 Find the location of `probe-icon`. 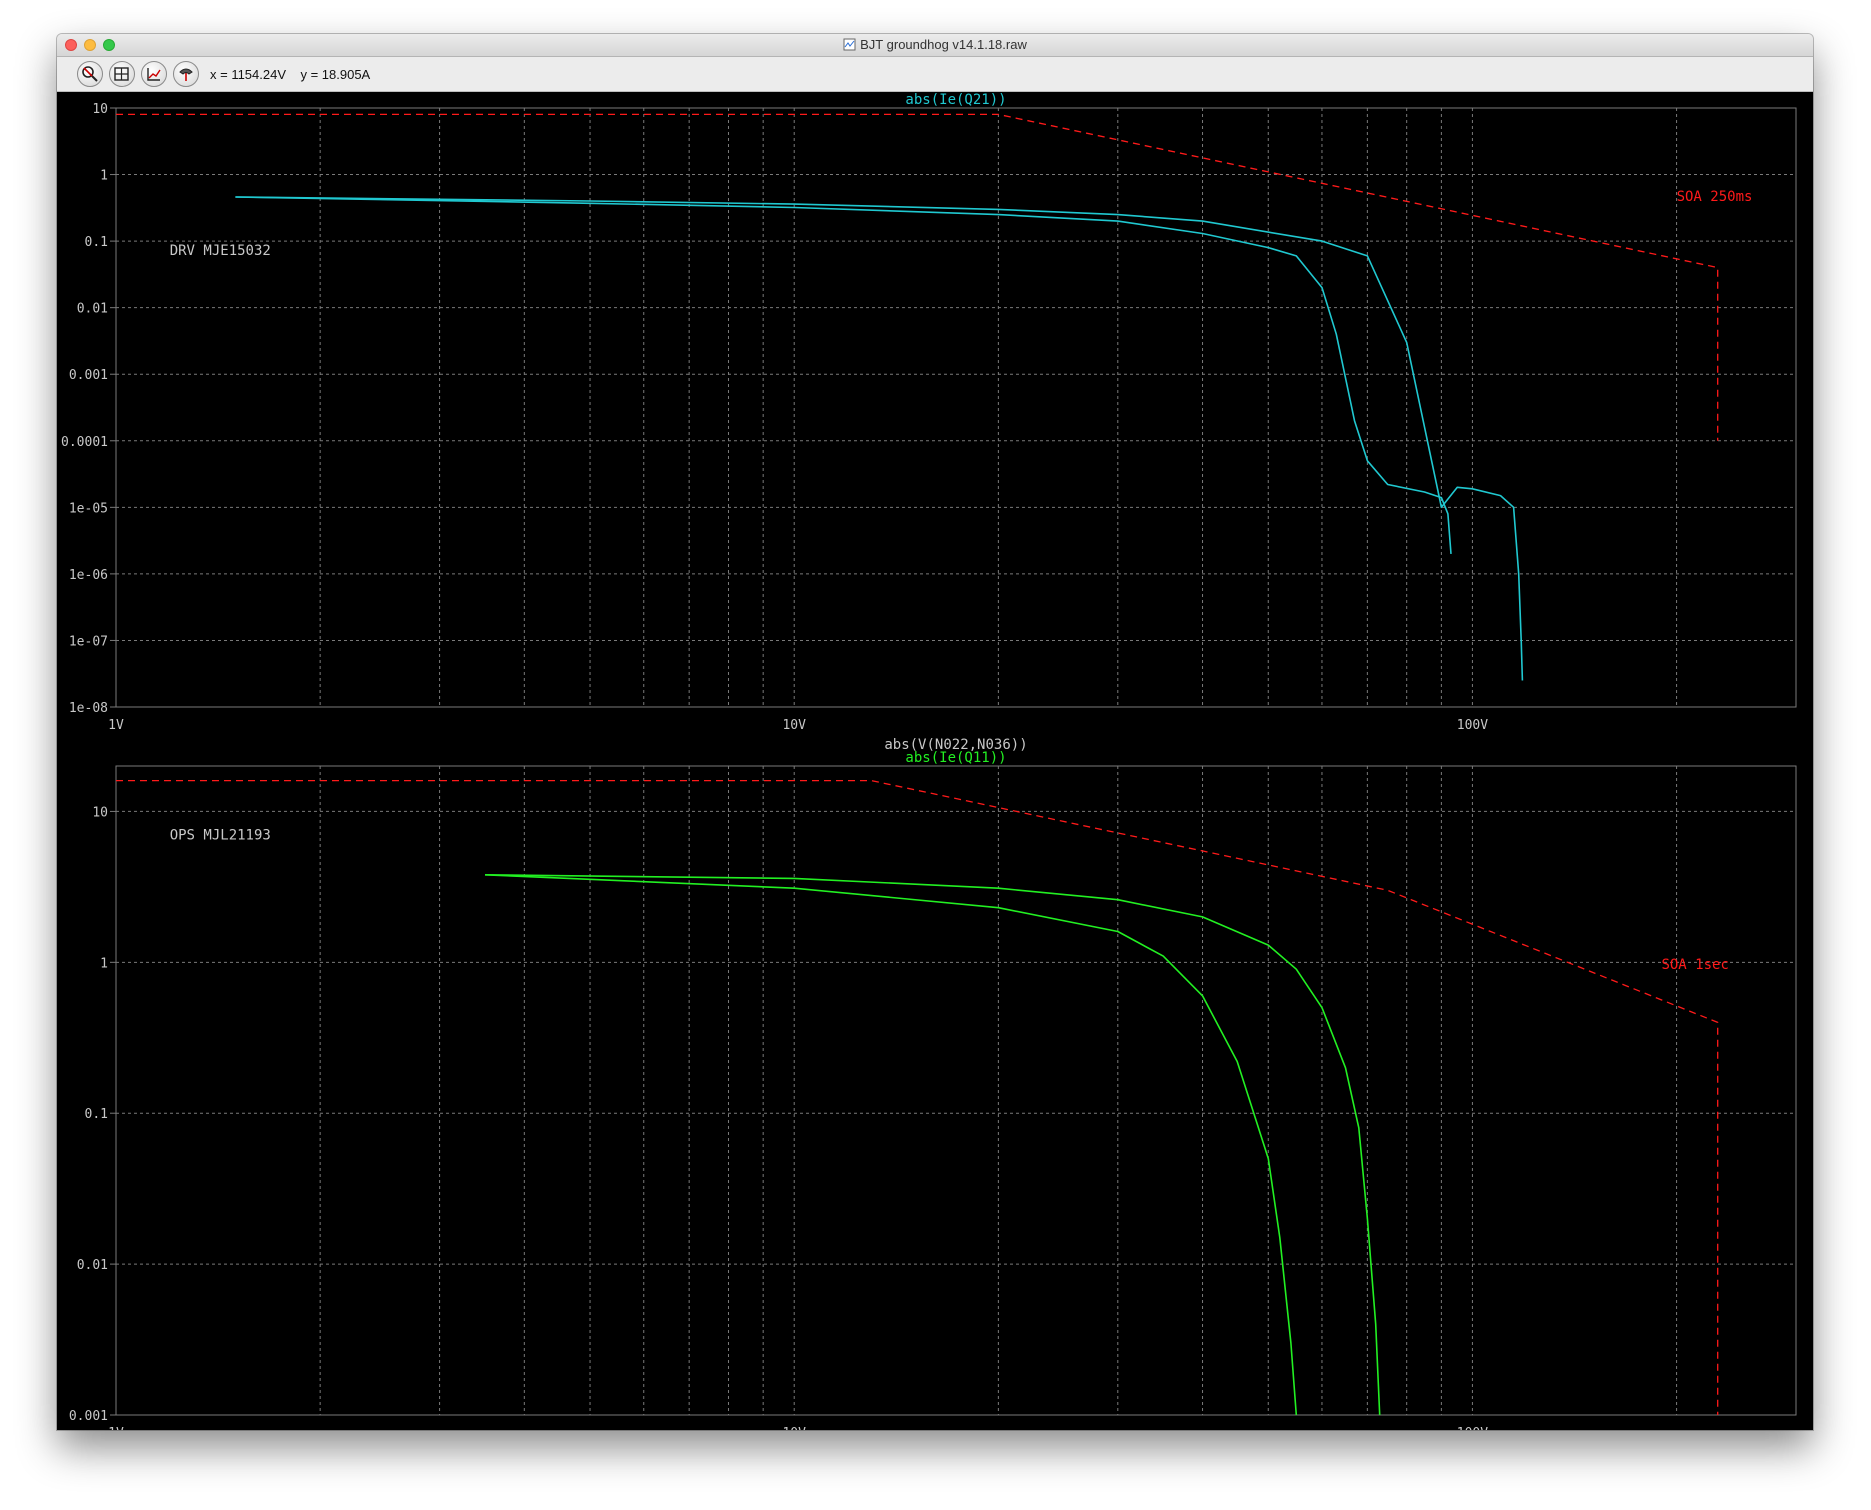

probe-icon is located at coordinates (186, 74).